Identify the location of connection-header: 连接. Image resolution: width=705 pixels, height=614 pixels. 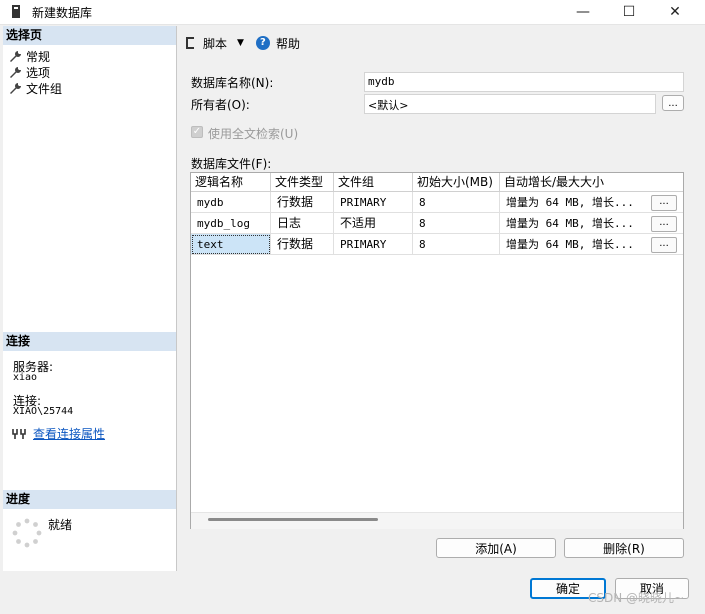
(89, 341).